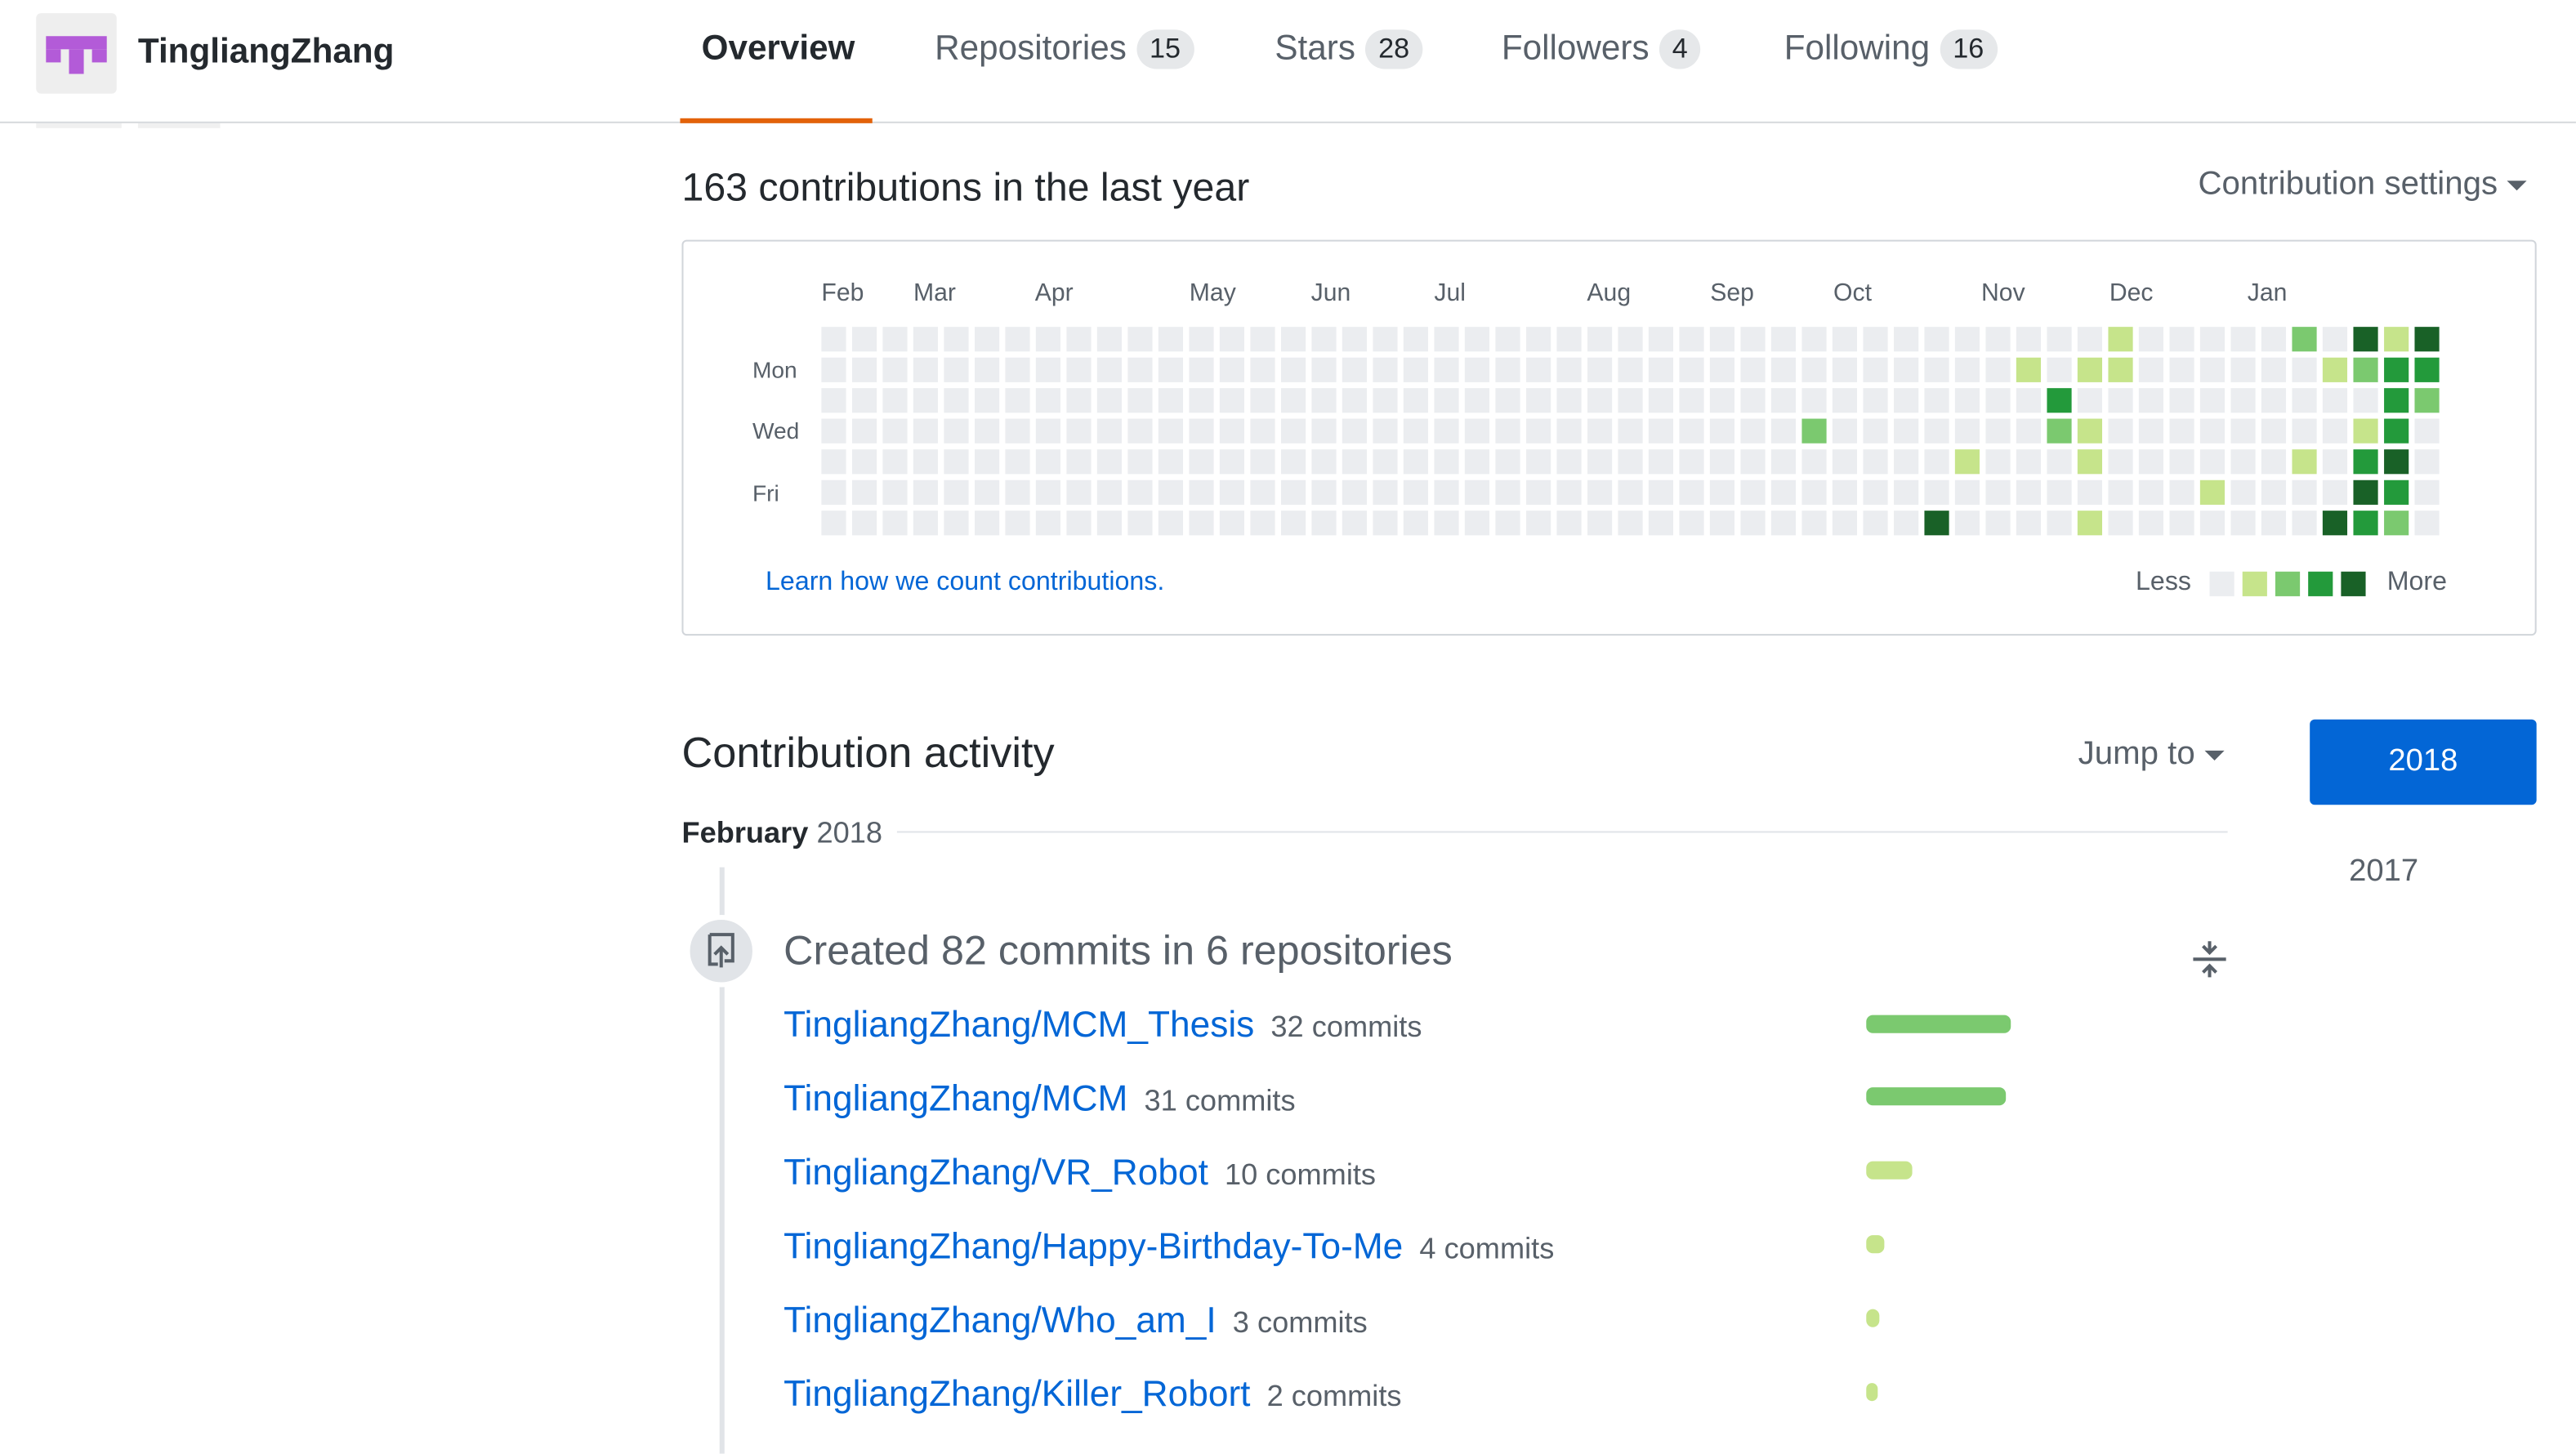  What do you see at coordinates (1001, 1320) in the screenshot?
I see `repo-link: TingliangZhang/Who_am_I` at bounding box center [1001, 1320].